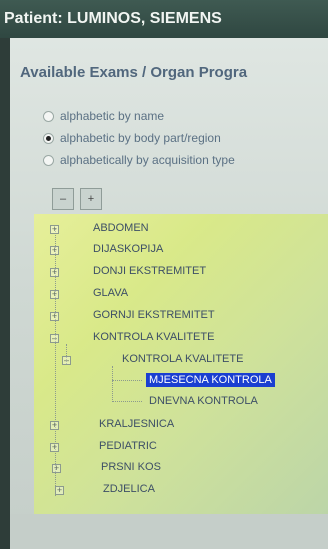 The height and width of the screenshot is (549, 328). I want to click on tree-item-zdjelica: ZDJELICA, so click(129, 489).